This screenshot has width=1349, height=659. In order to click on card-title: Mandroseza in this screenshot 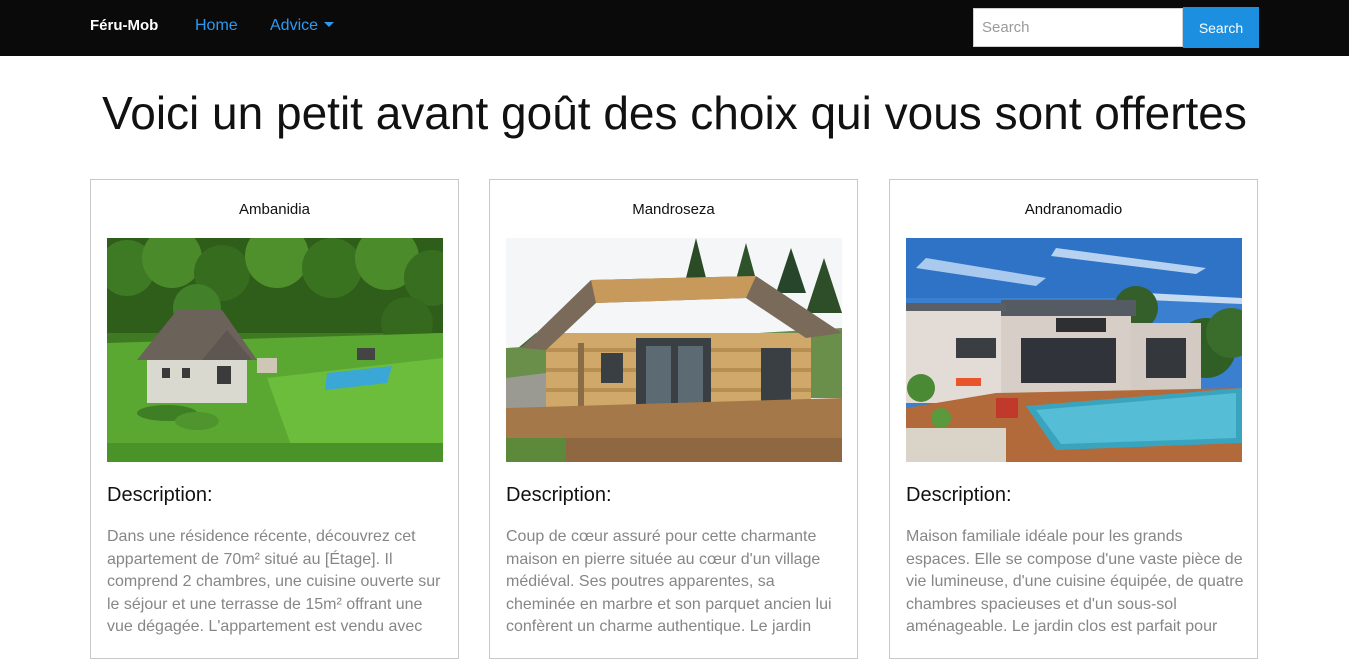, I will do `click(673, 209)`.